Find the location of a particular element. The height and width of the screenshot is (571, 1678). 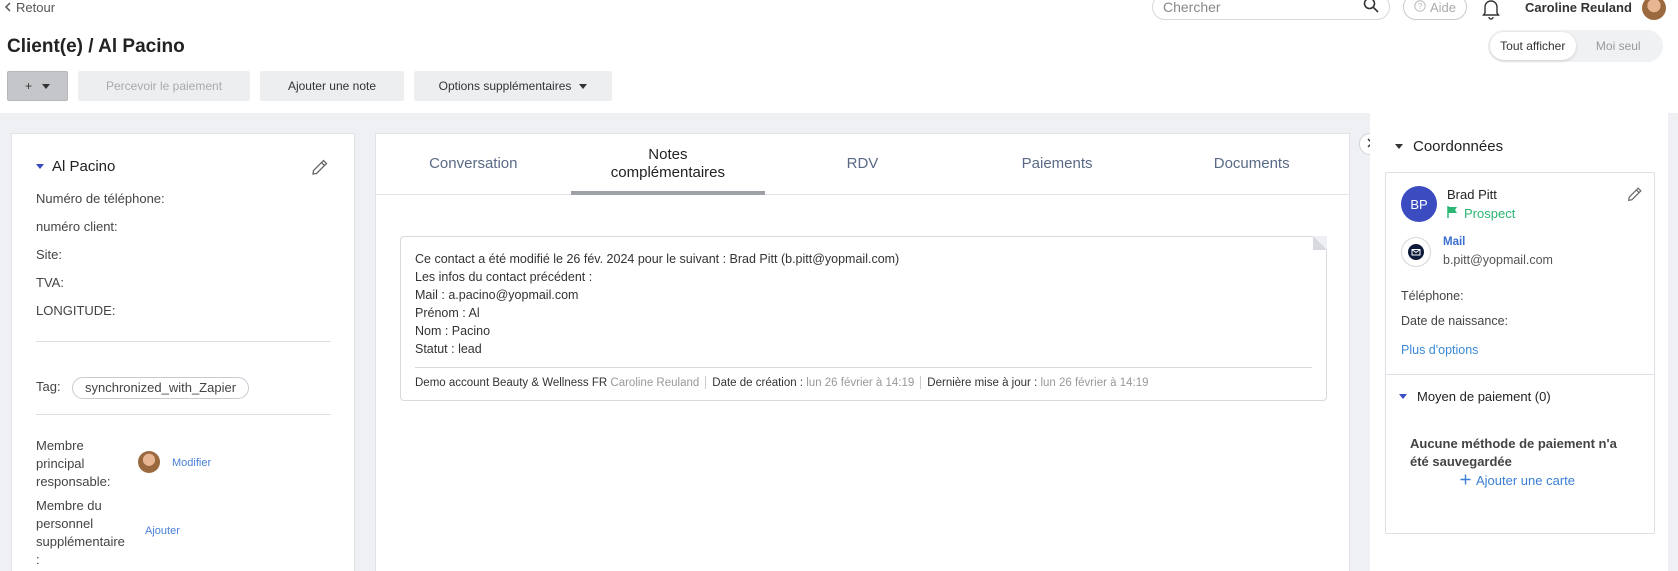

user-avatar is located at coordinates (1654, 10).